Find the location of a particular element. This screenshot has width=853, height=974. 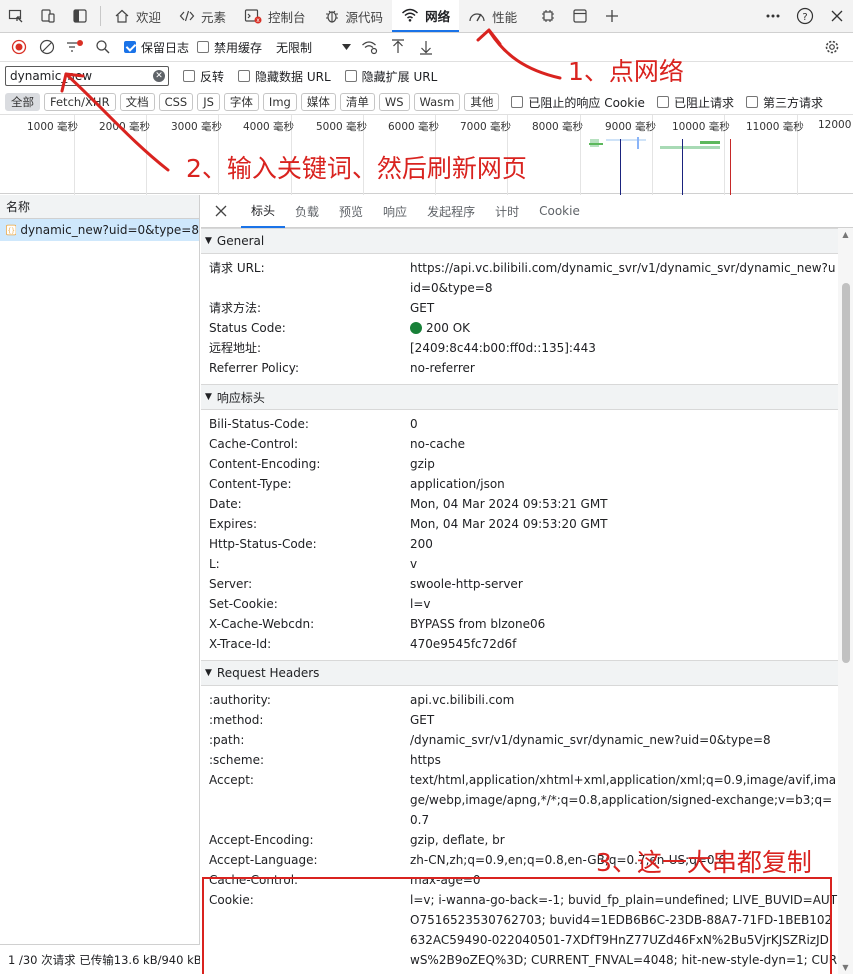

disable-cache-checkbox: 禁用缓存 is located at coordinates (229, 47).